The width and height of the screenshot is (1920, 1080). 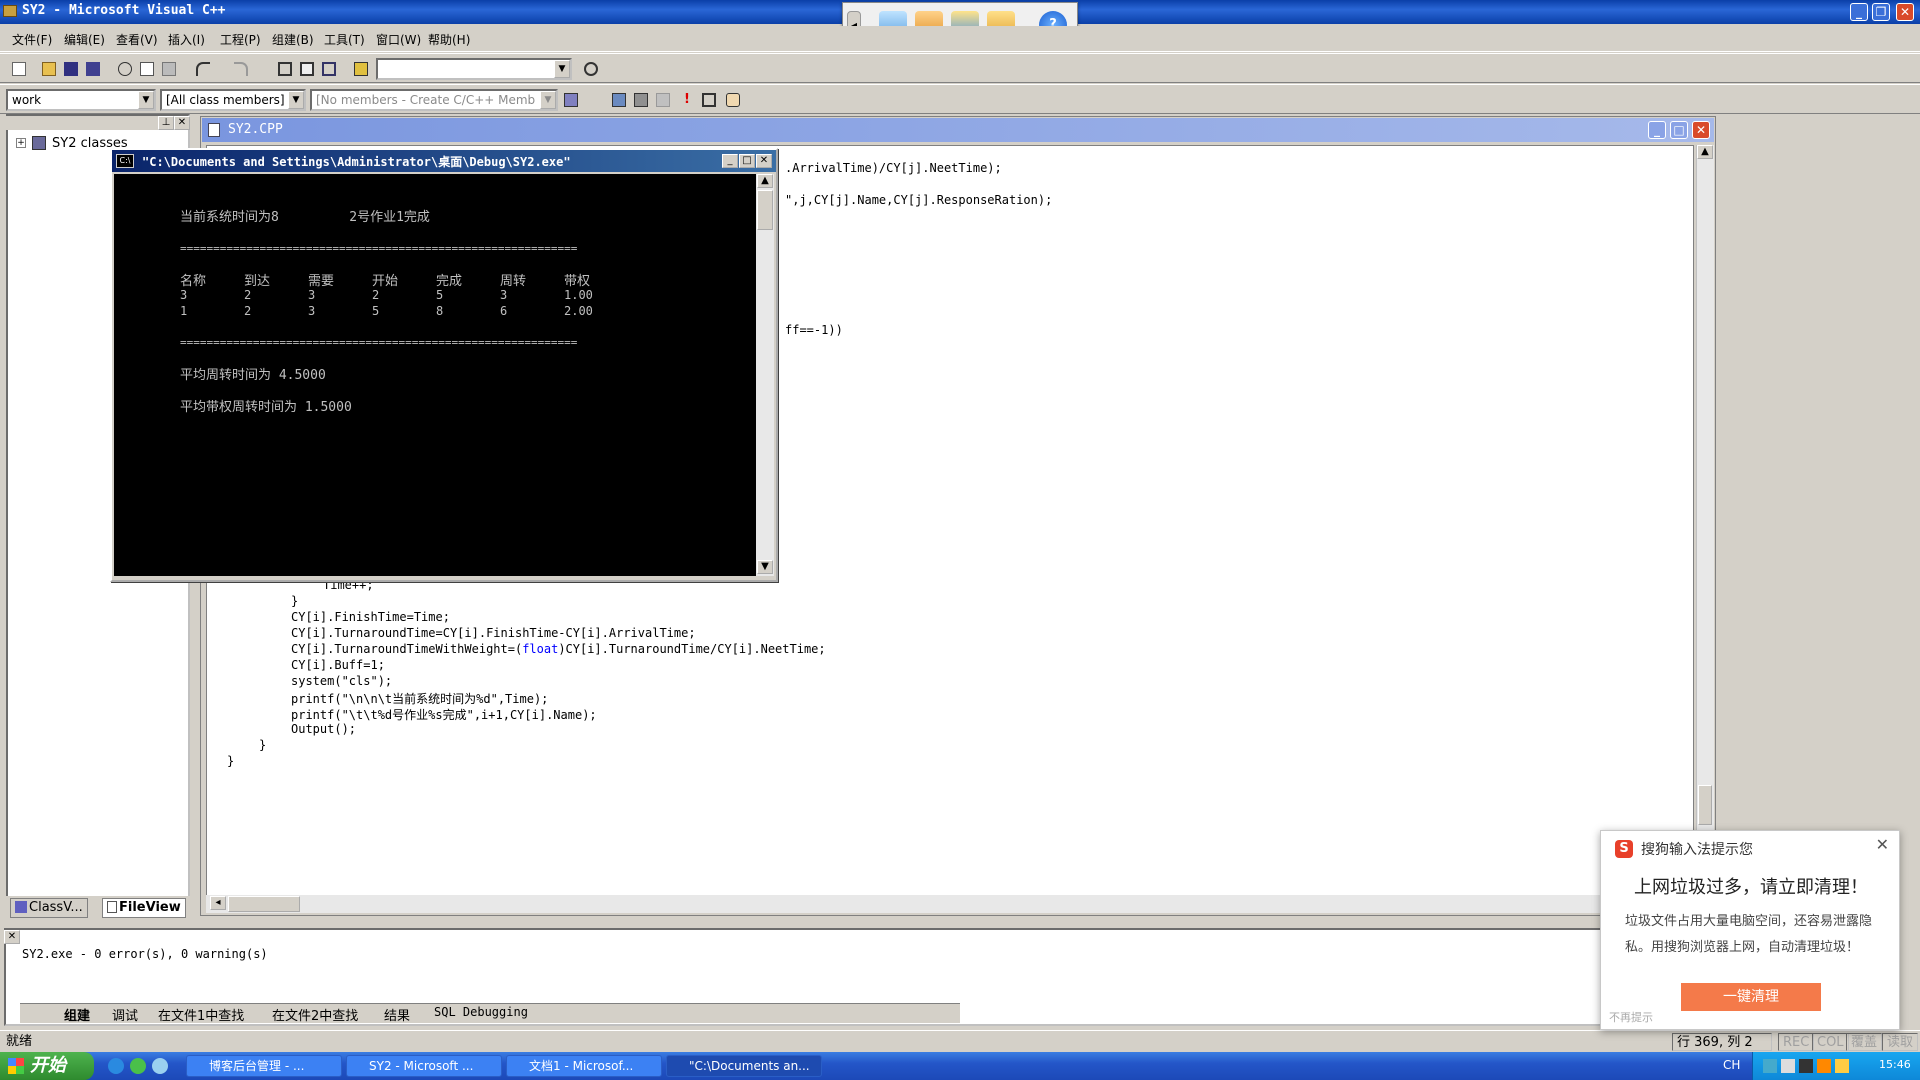 What do you see at coordinates (240, 39) in the screenshot?
I see `menu-project: 工程(P)` at bounding box center [240, 39].